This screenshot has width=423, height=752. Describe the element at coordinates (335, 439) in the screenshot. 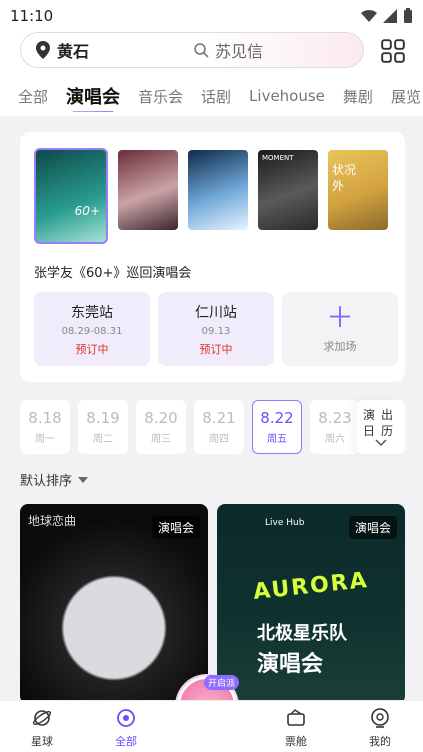

I see `date-weekday: 周六` at that location.